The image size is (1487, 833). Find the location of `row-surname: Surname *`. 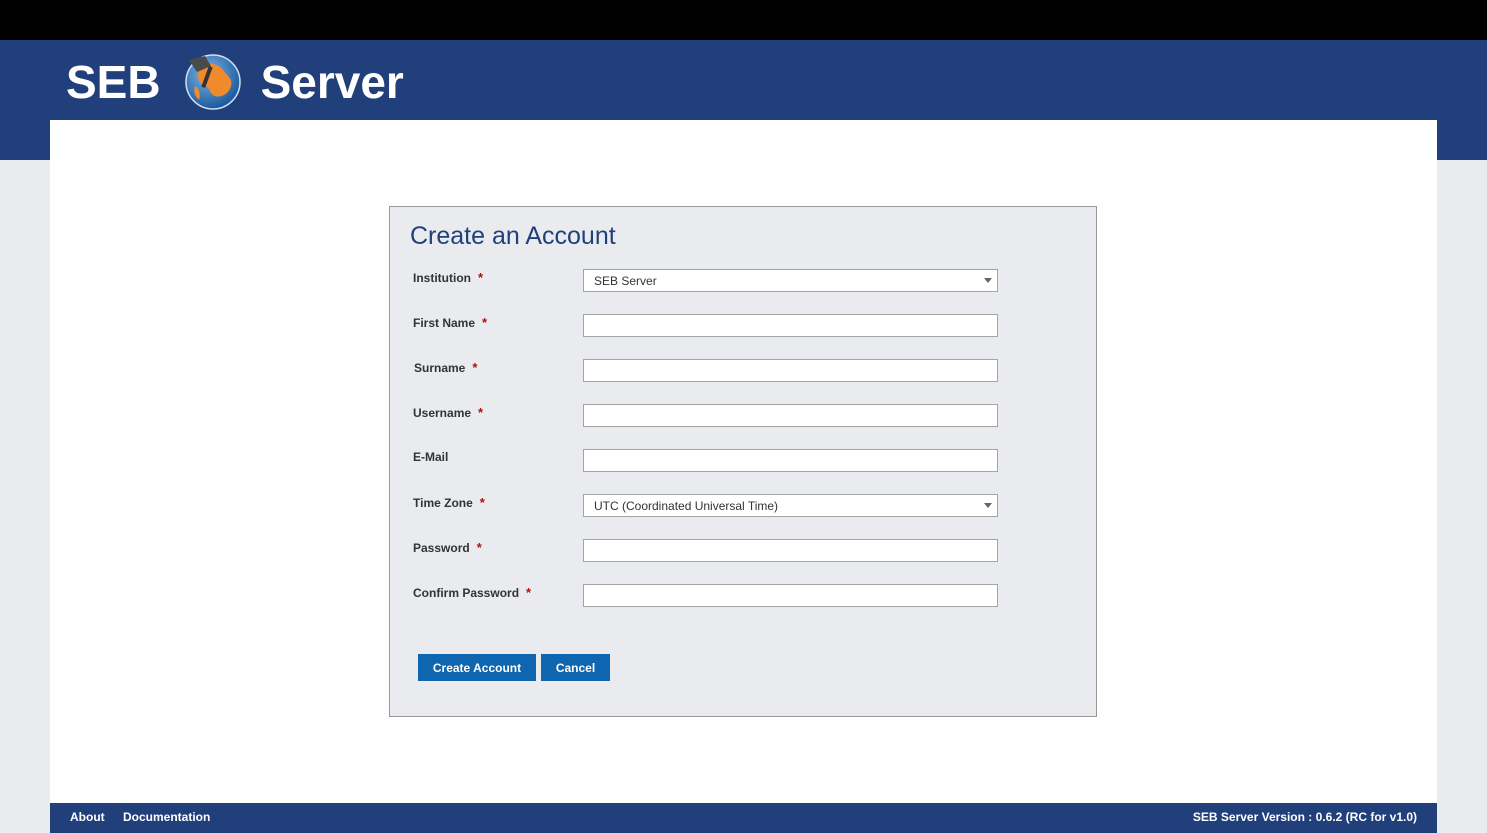

row-surname: Surname * is located at coordinates (743, 371).